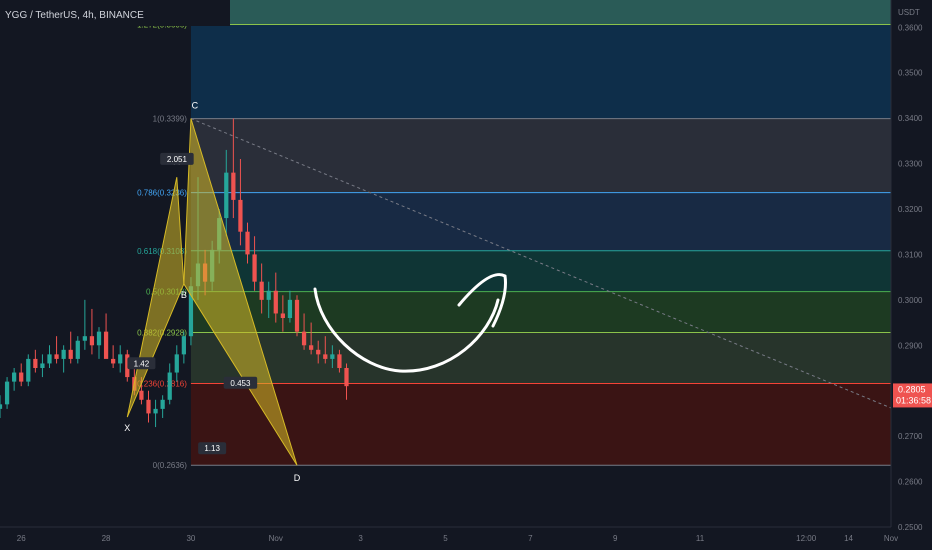  I want to click on fib-level-label: 1(0.3399), so click(170, 119).